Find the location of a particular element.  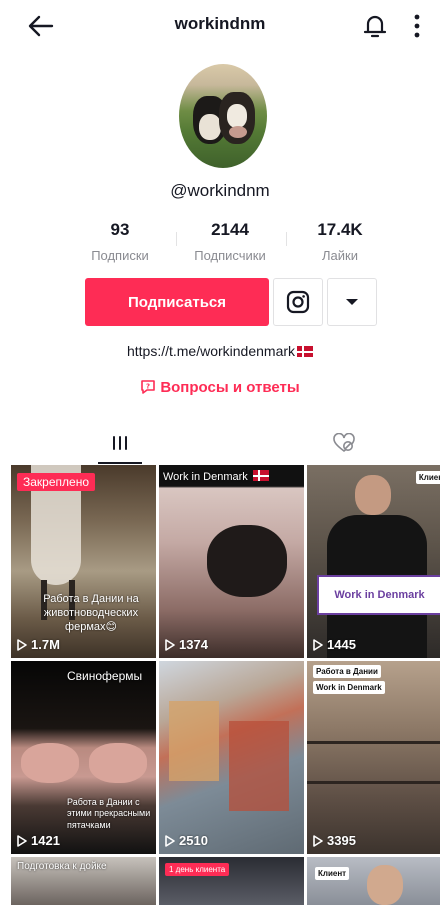

stat-followers-label: Подписчики is located at coordinates (230, 255).